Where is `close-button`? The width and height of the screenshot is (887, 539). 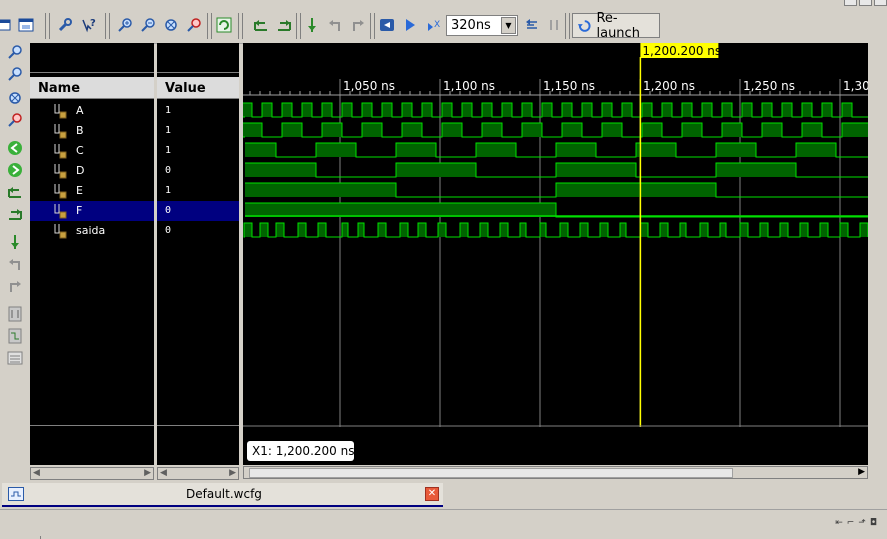
close-button is located at coordinates (880, 3).